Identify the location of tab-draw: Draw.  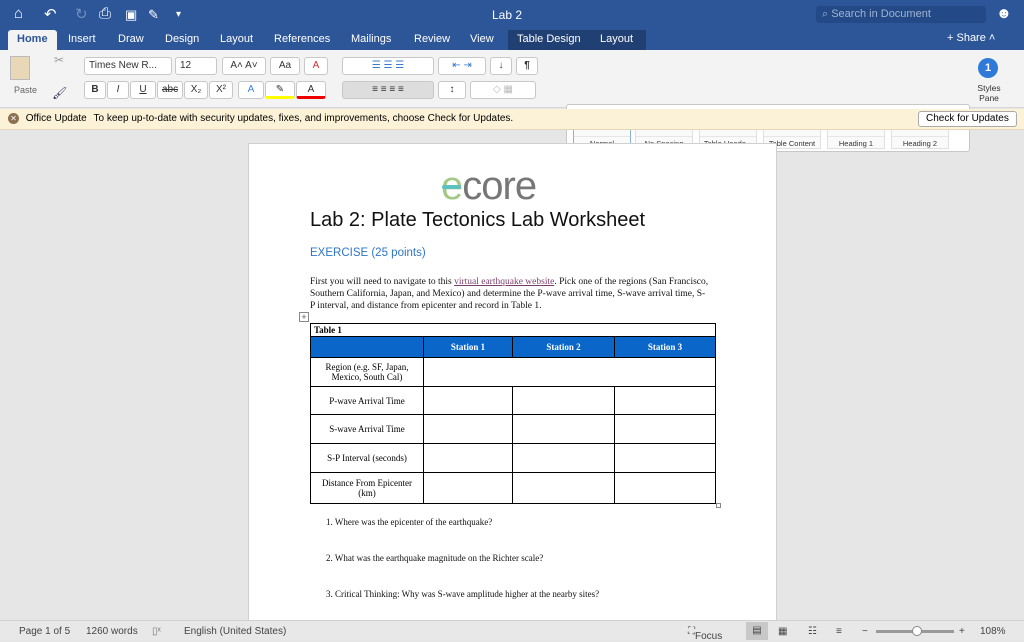
(131, 40).